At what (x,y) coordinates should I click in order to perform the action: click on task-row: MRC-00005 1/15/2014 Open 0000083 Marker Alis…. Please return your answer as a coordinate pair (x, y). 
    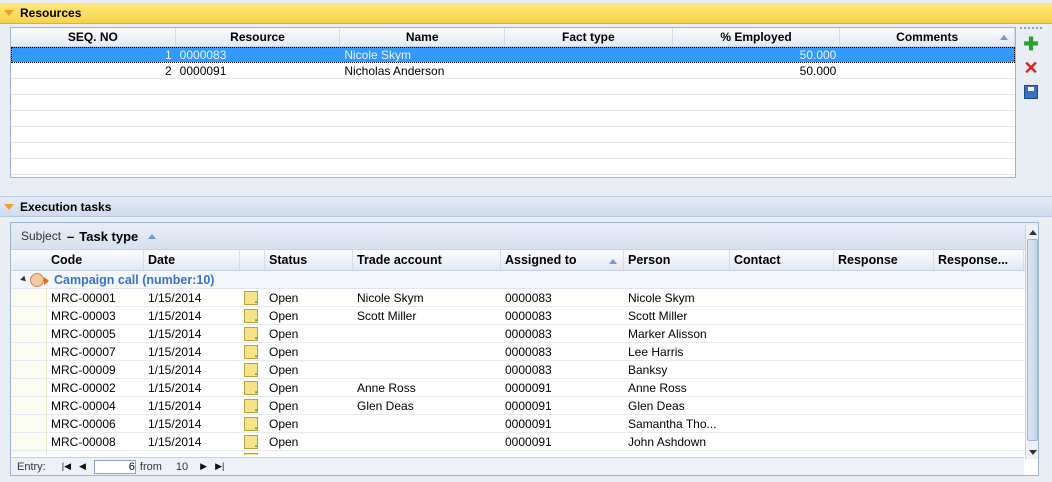
    Looking at the image, I should click on (524, 334).